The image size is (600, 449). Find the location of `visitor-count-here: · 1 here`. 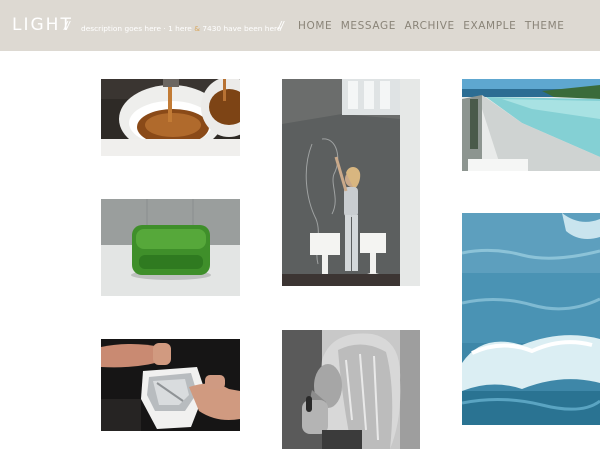

visitor-count-here: · 1 here is located at coordinates (177, 28).